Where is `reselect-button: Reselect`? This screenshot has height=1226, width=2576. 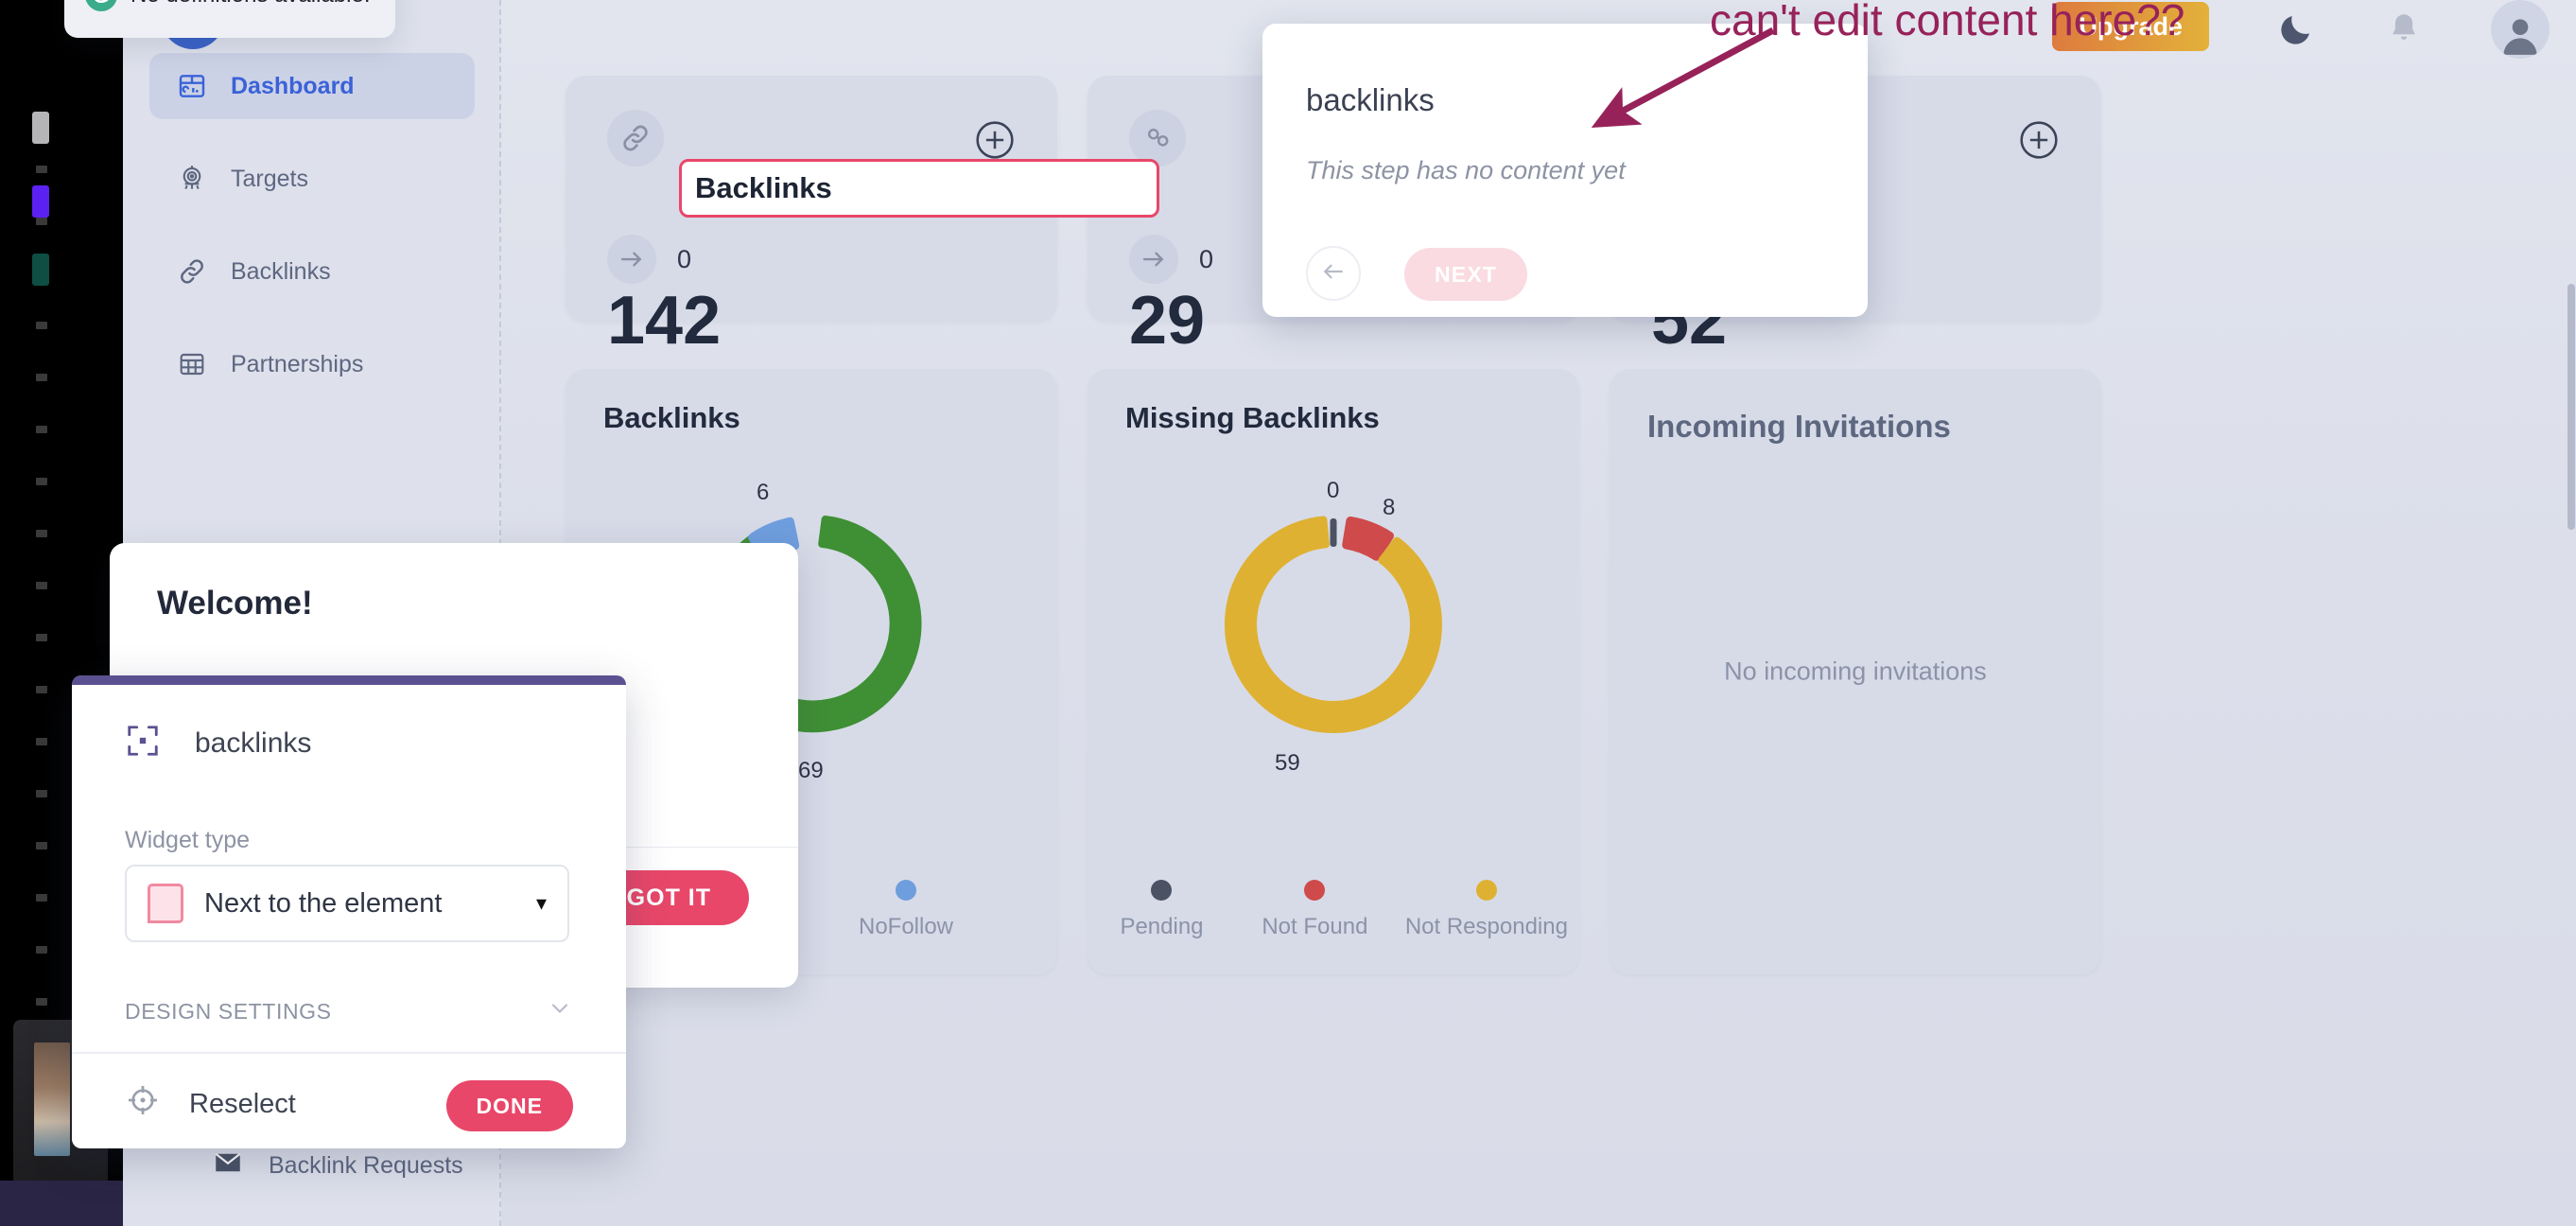 reselect-button: Reselect is located at coordinates (210, 1104).